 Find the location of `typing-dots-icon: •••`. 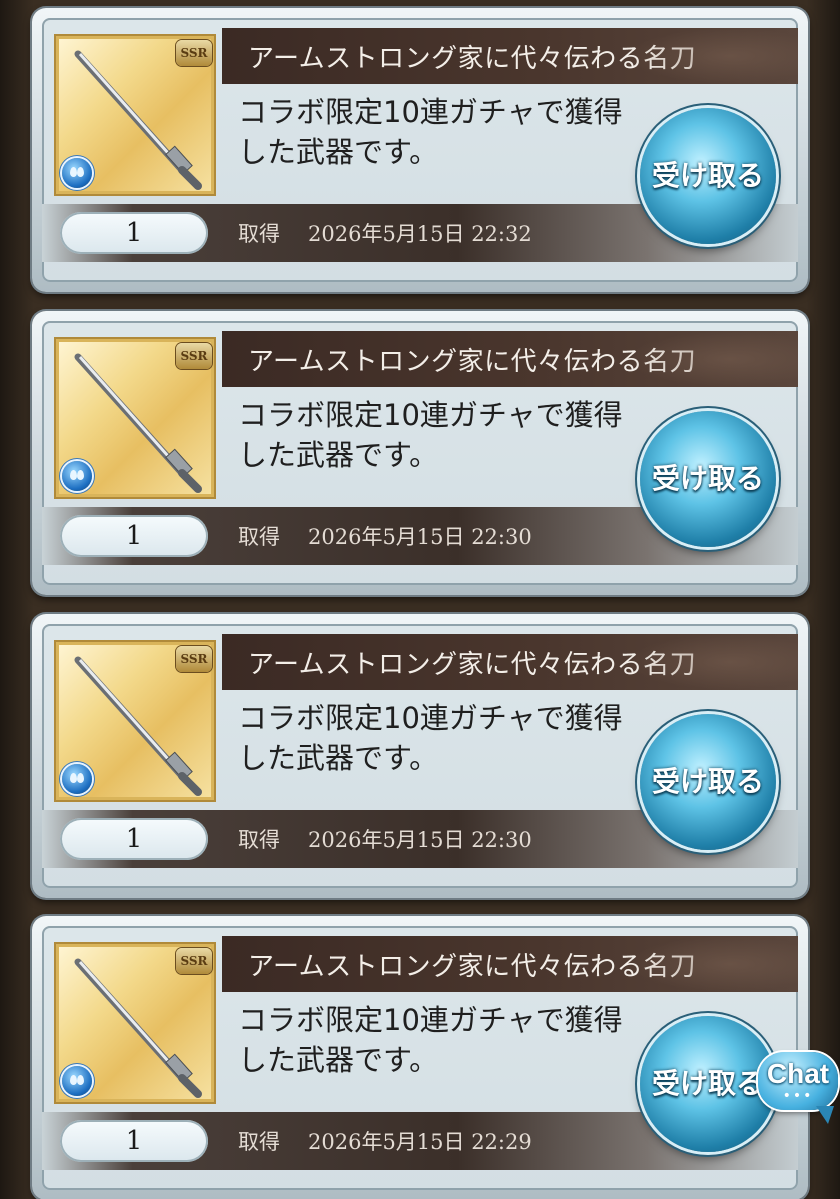

typing-dots-icon: ••• is located at coordinates (798, 1096).